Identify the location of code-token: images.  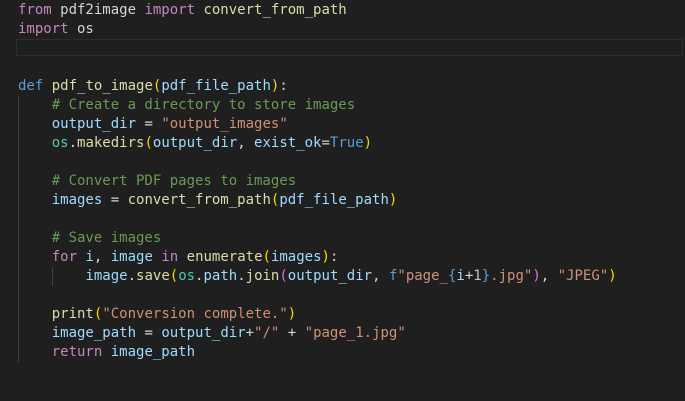
(296, 257).